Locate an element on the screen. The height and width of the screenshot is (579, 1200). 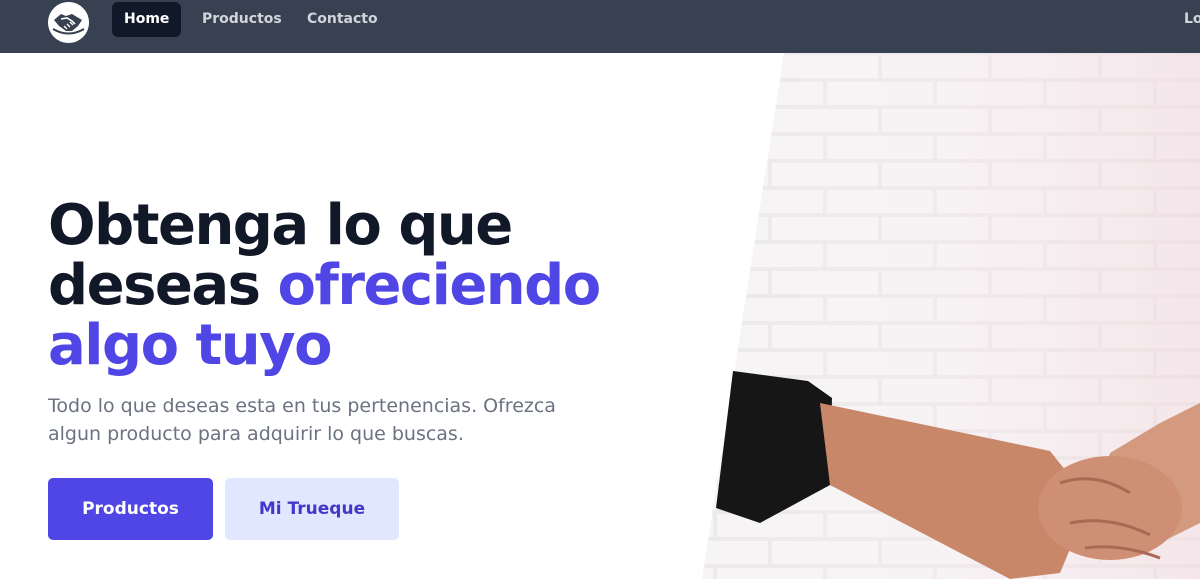
handshake-logo-icon is located at coordinates (68, 22).